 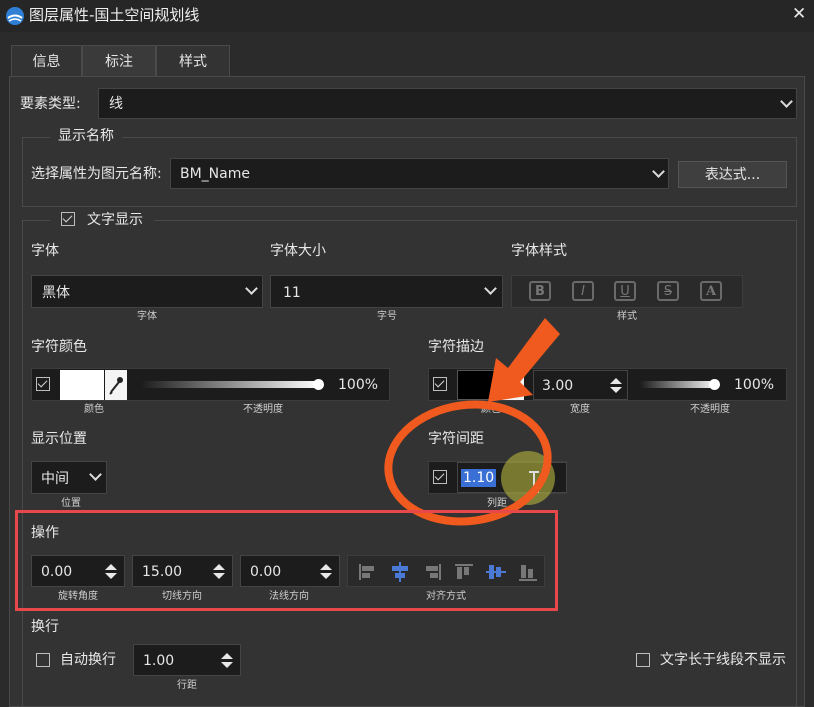 I want to click on wrap-label: 换行, so click(x=45, y=627).